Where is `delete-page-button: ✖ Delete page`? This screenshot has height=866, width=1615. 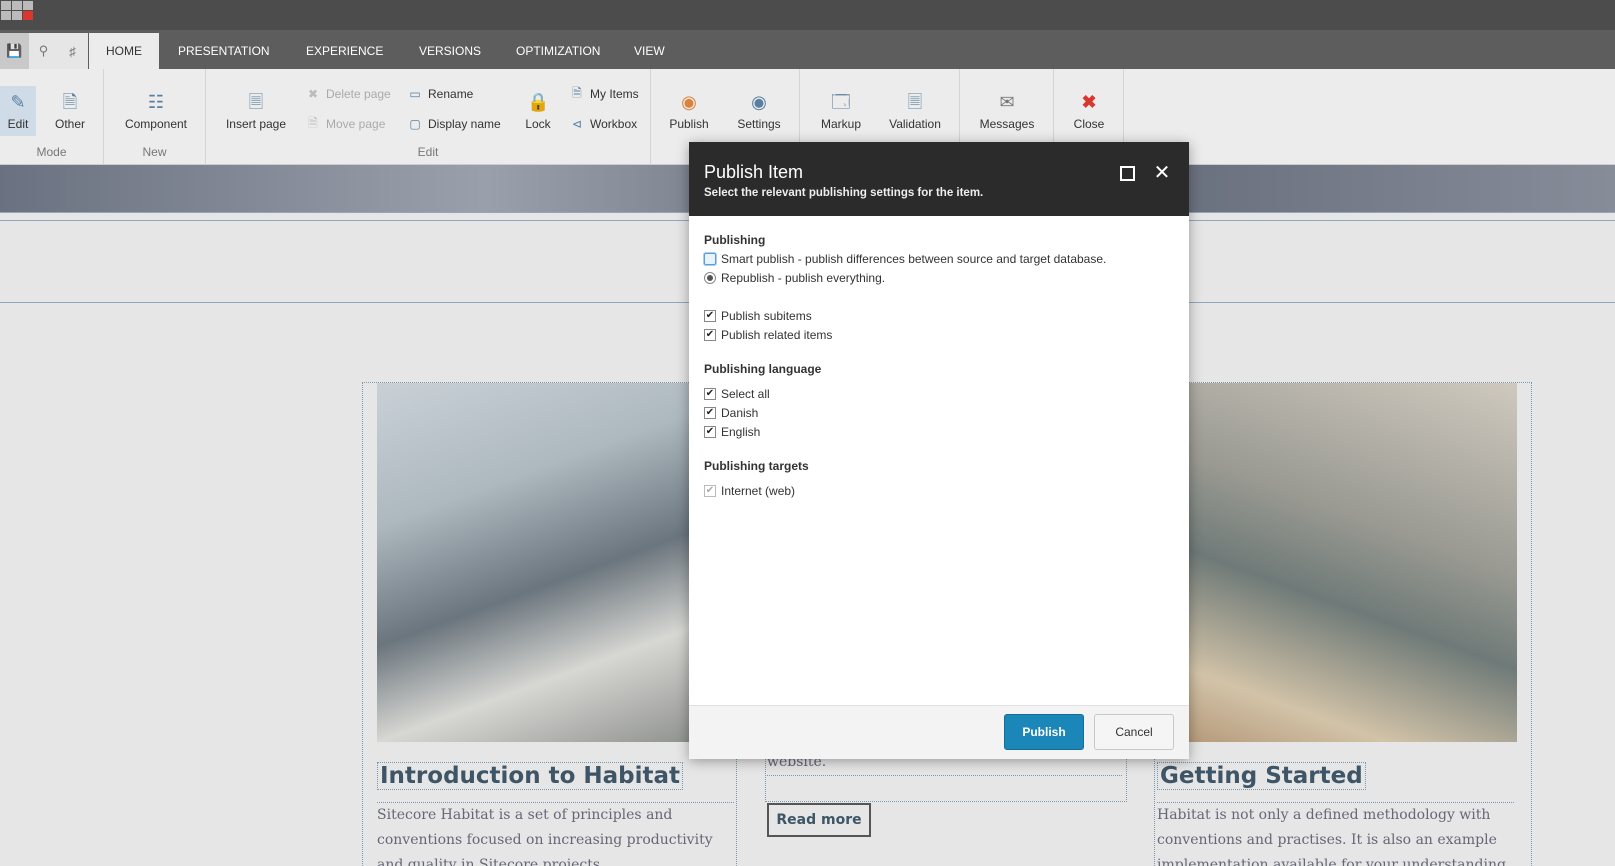 delete-page-button: ✖ Delete page is located at coordinates (348, 94).